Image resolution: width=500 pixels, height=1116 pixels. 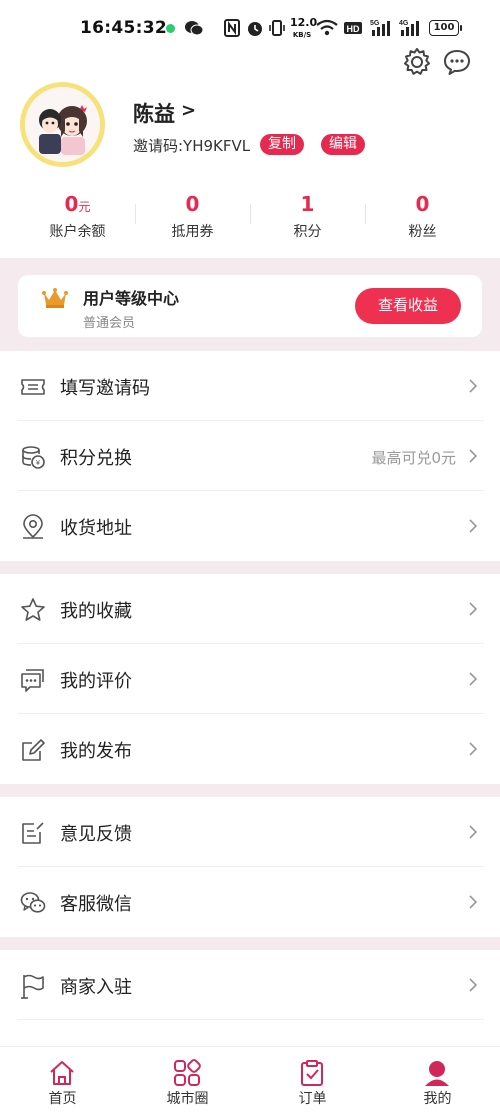 What do you see at coordinates (307, 232) in the screenshot?
I see `stat-label: 积分` at bounding box center [307, 232].